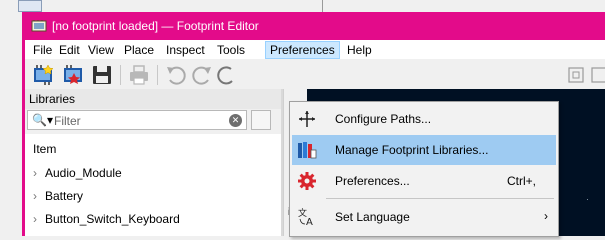  What do you see at coordinates (176, 75) in the screenshot?
I see `undo-icon` at bounding box center [176, 75].